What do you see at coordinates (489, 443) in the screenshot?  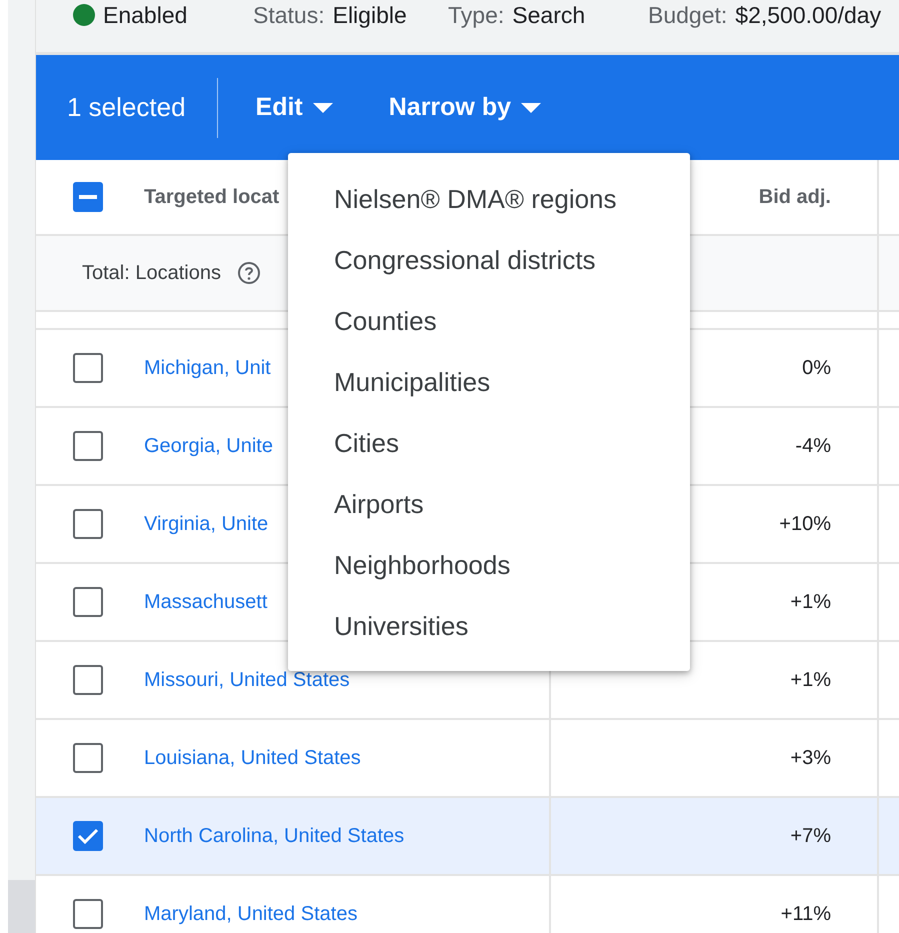 I see `menu-item: Cities` at bounding box center [489, 443].